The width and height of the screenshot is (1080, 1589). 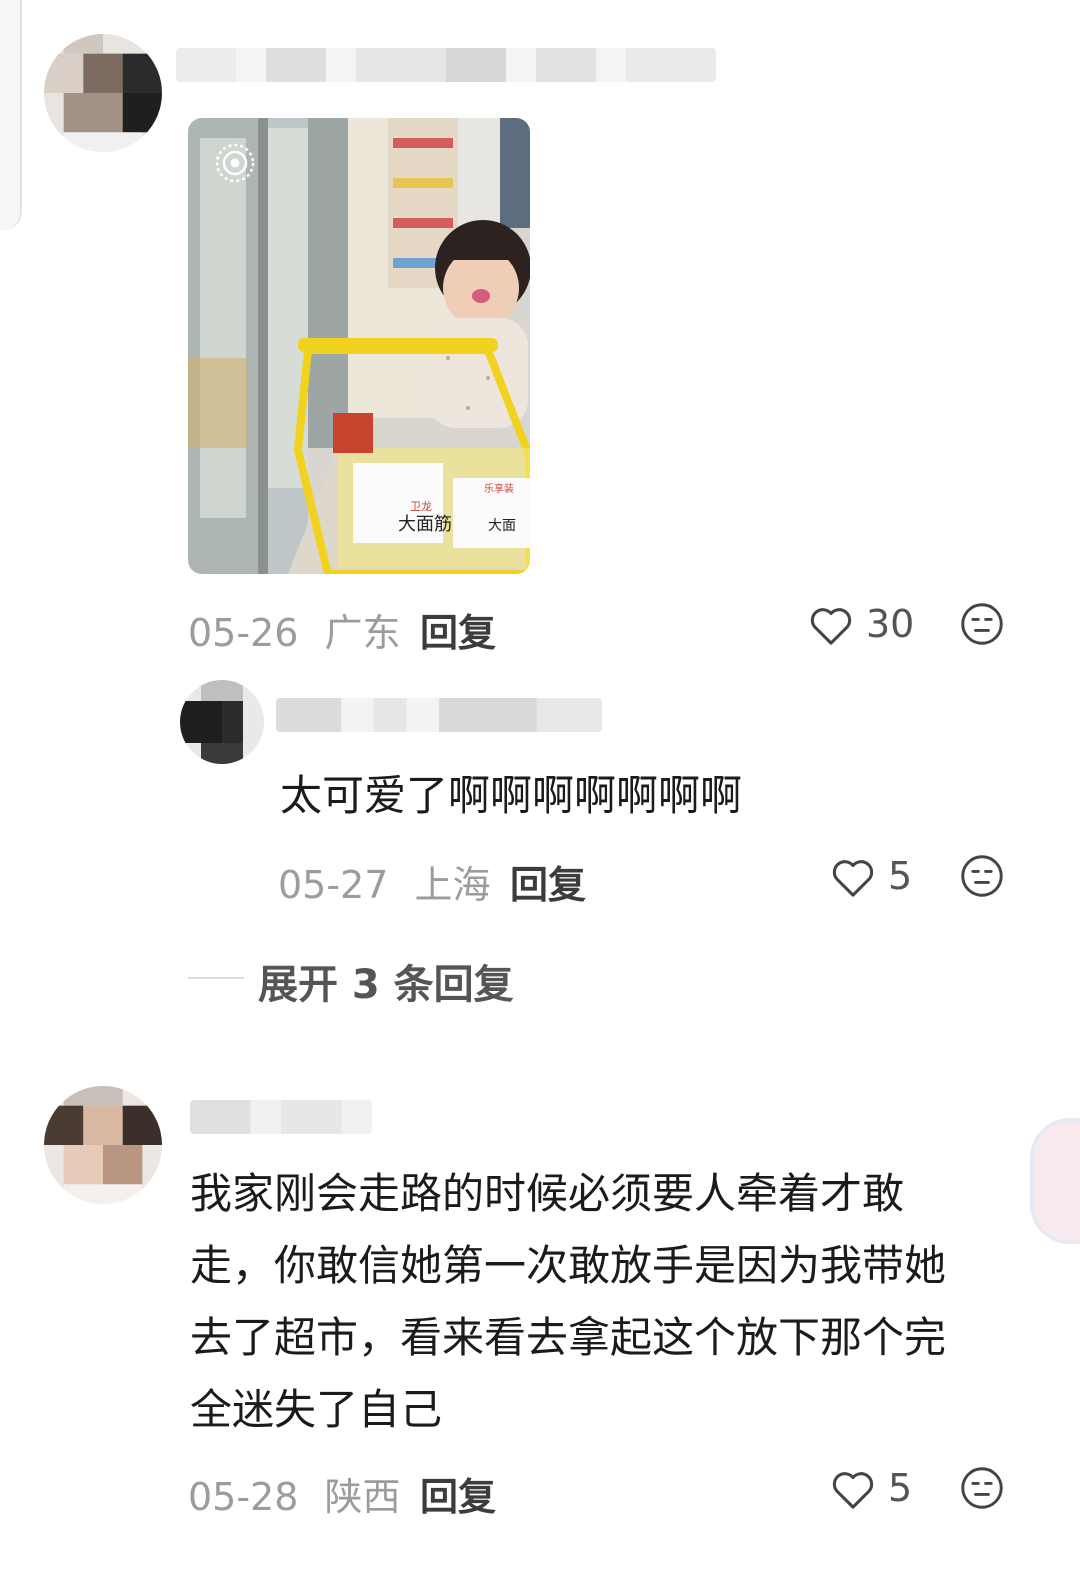 What do you see at coordinates (362, 1497) in the screenshot?
I see `comment-location: 陕西` at bounding box center [362, 1497].